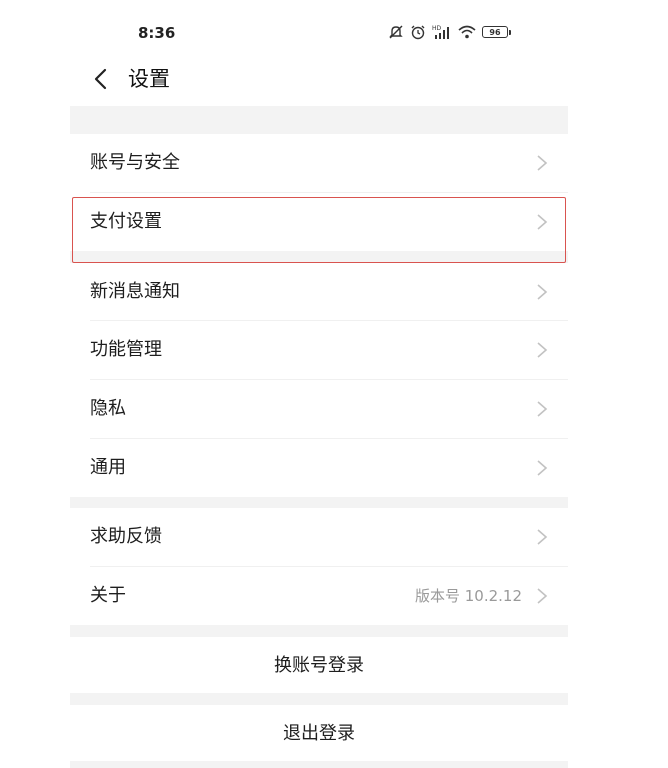  What do you see at coordinates (149, 79) in the screenshot?
I see `page-title: 设置` at bounding box center [149, 79].